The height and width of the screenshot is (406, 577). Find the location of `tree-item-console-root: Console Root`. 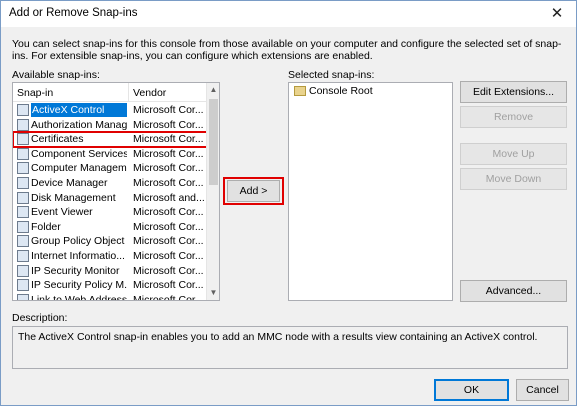

tree-item-console-root: Console Root is located at coordinates (333, 92).